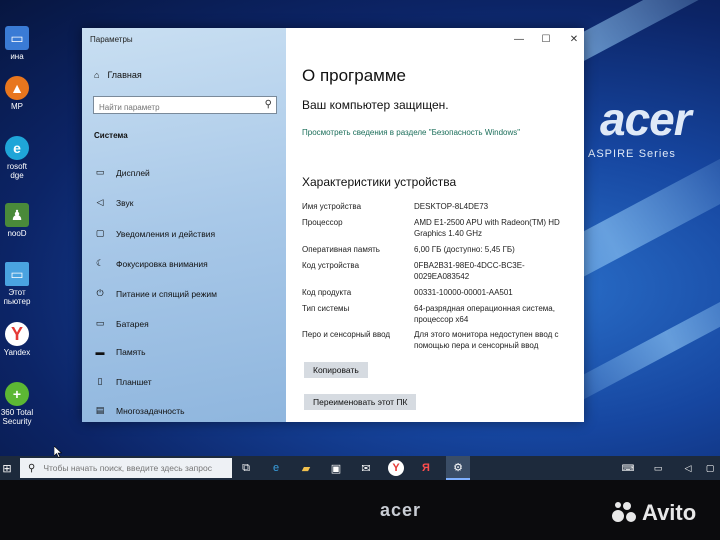  Describe the element at coordinates (658, 468) in the screenshot. I see `network-icon: ▭` at that location.